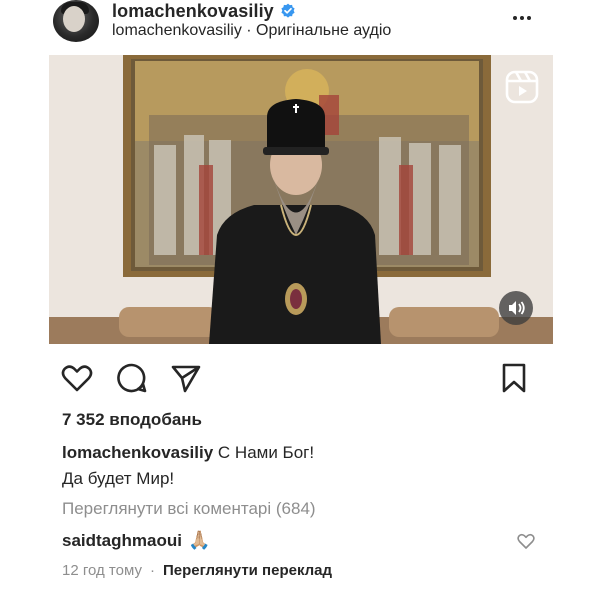 The width and height of the screenshot is (590, 595). What do you see at coordinates (526, 541) in the screenshot?
I see `comment-like-heart-icon` at bounding box center [526, 541].